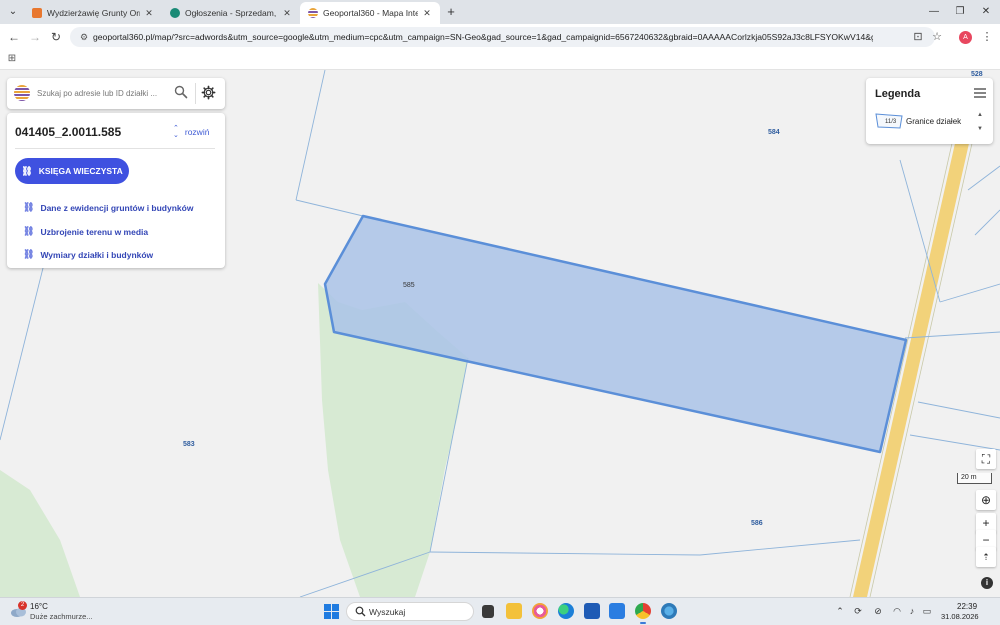 The height and width of the screenshot is (625, 1000). Describe the element at coordinates (387, 612) in the screenshot. I see `taskbar-search-label: Wyszukaj` at that location.